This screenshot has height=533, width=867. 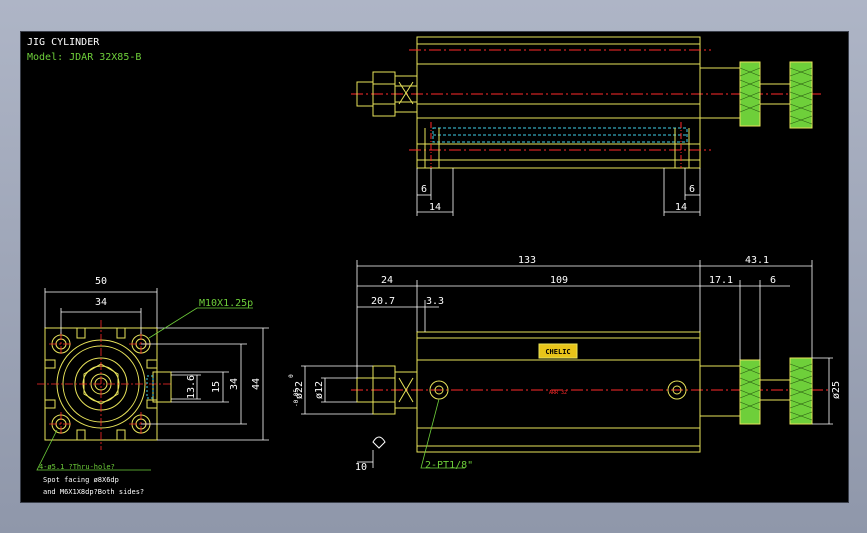 I want to click on body-arrow-text: ARR 32, so click(x=558, y=393).